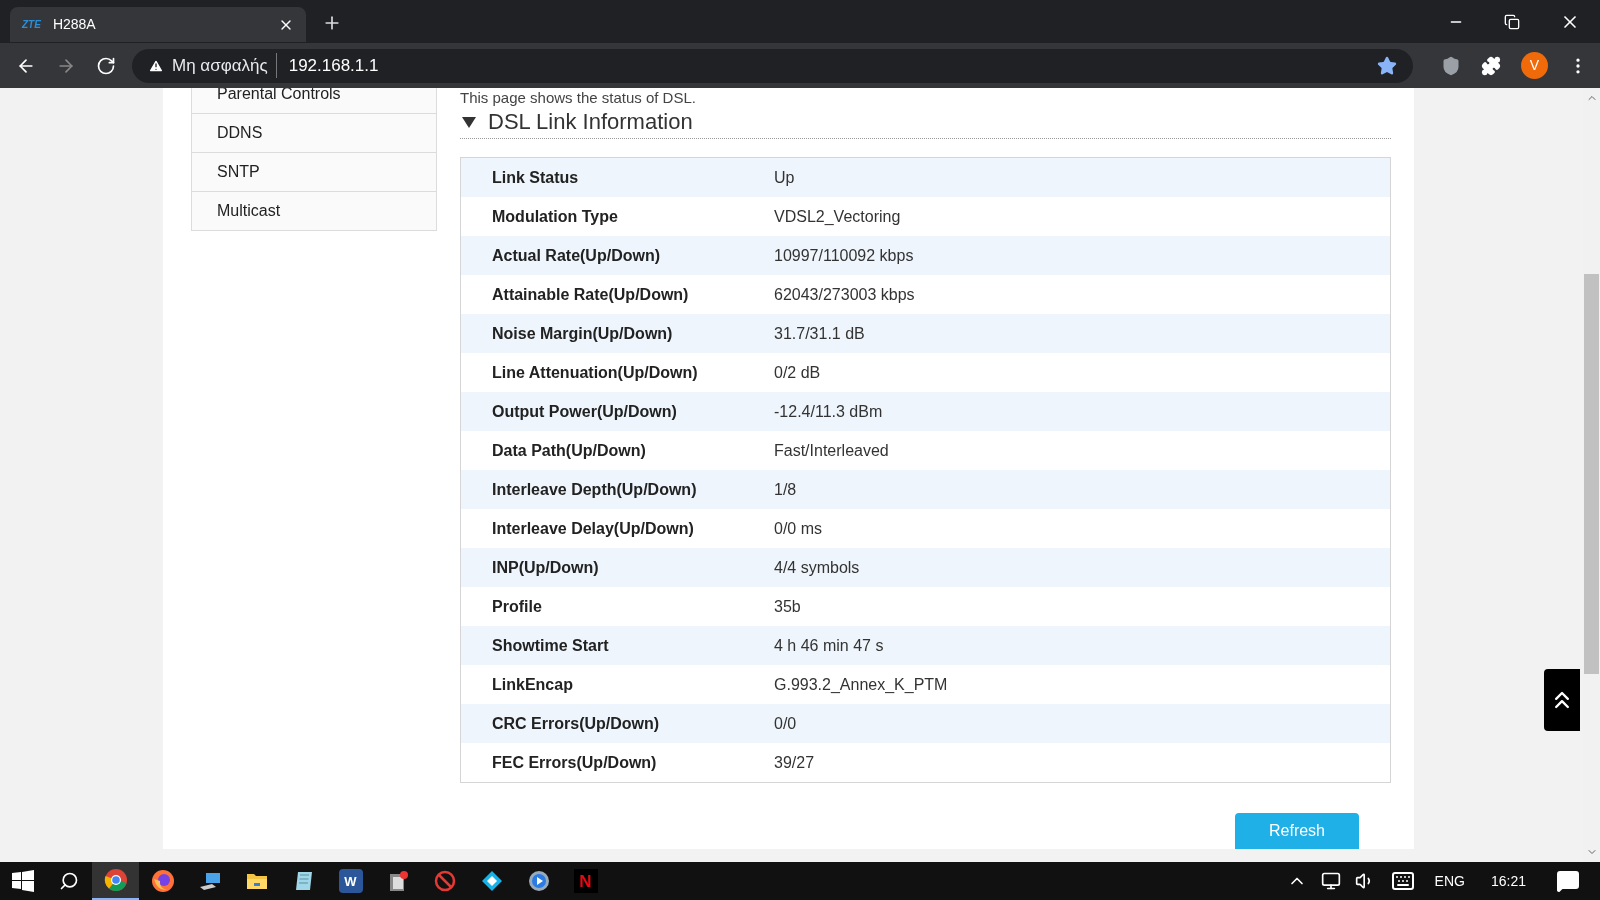 The width and height of the screenshot is (1600, 900). I want to click on field-label: FEC Errors(Up/Down), so click(574, 762).